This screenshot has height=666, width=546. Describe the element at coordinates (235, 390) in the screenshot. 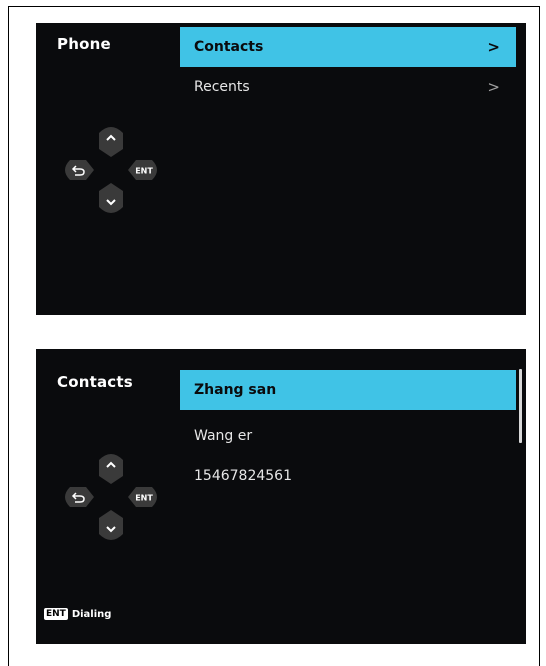

I see `contact-name: Zhang san` at that location.